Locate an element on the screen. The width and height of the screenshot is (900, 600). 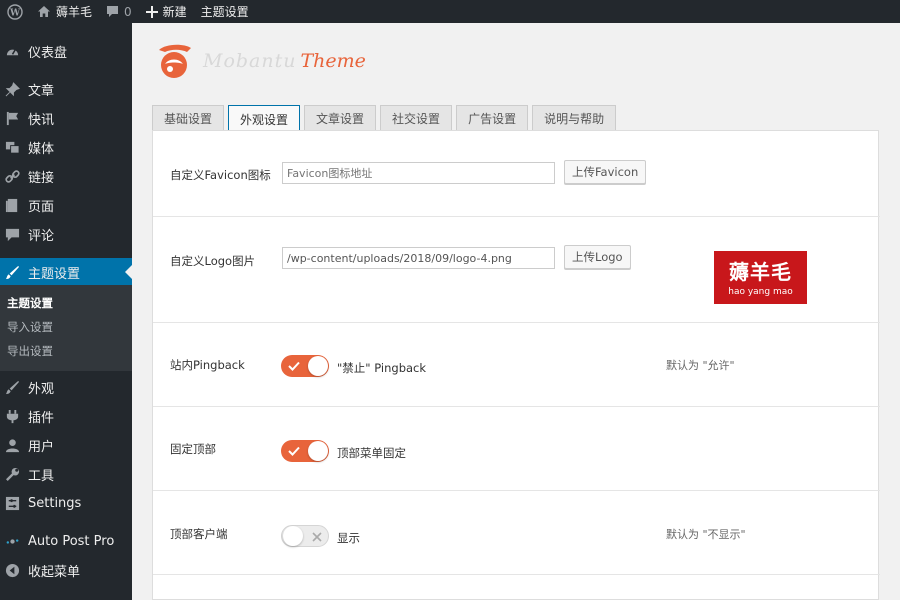
new-label: 新建 is located at coordinates (174, 12).